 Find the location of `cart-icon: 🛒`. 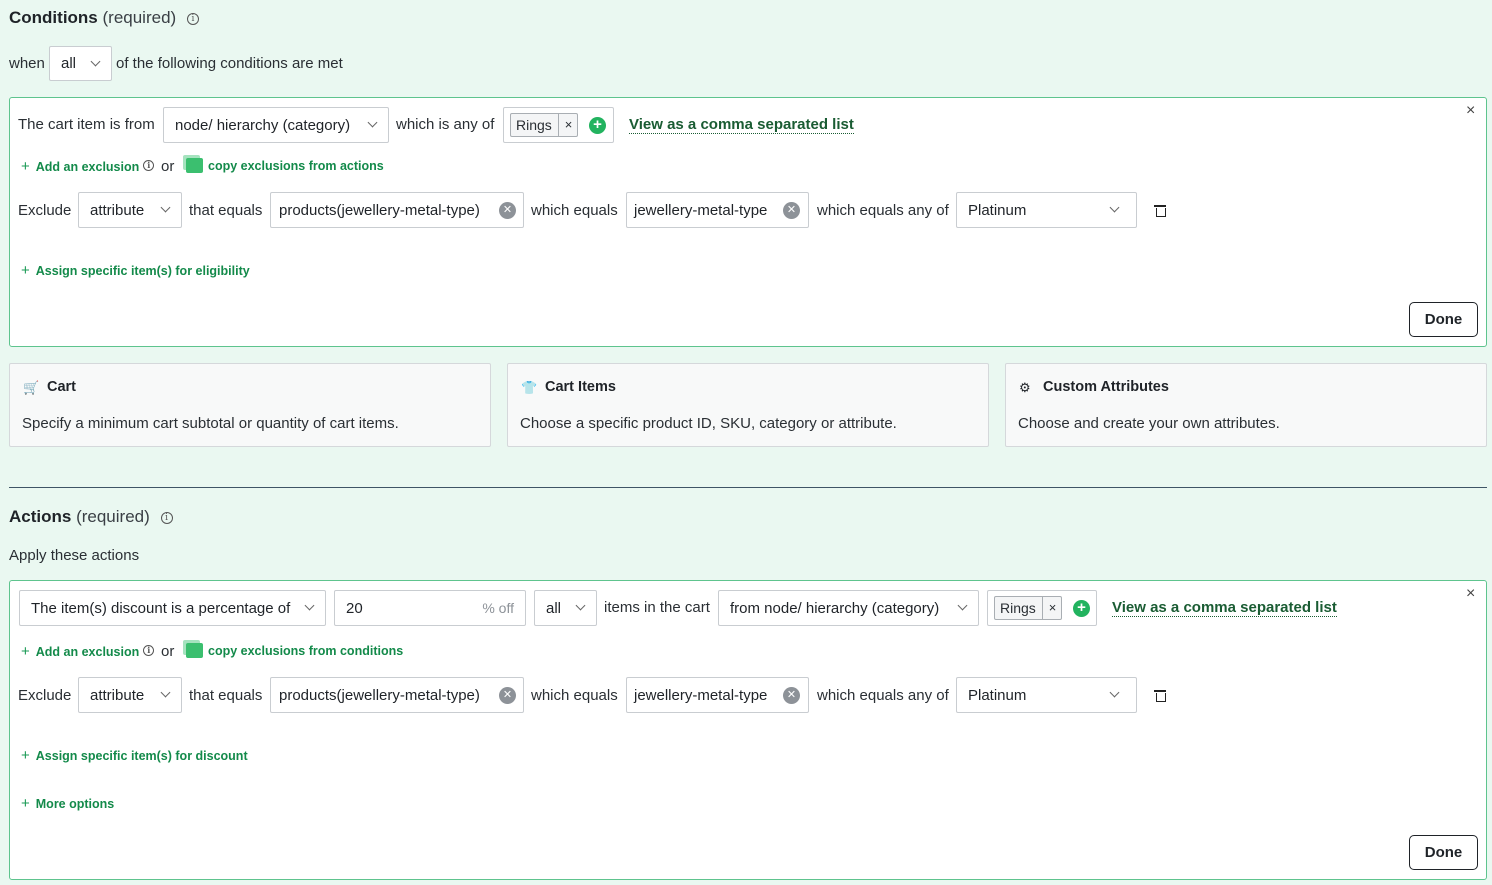

cart-icon: 🛒 is located at coordinates (31, 387).